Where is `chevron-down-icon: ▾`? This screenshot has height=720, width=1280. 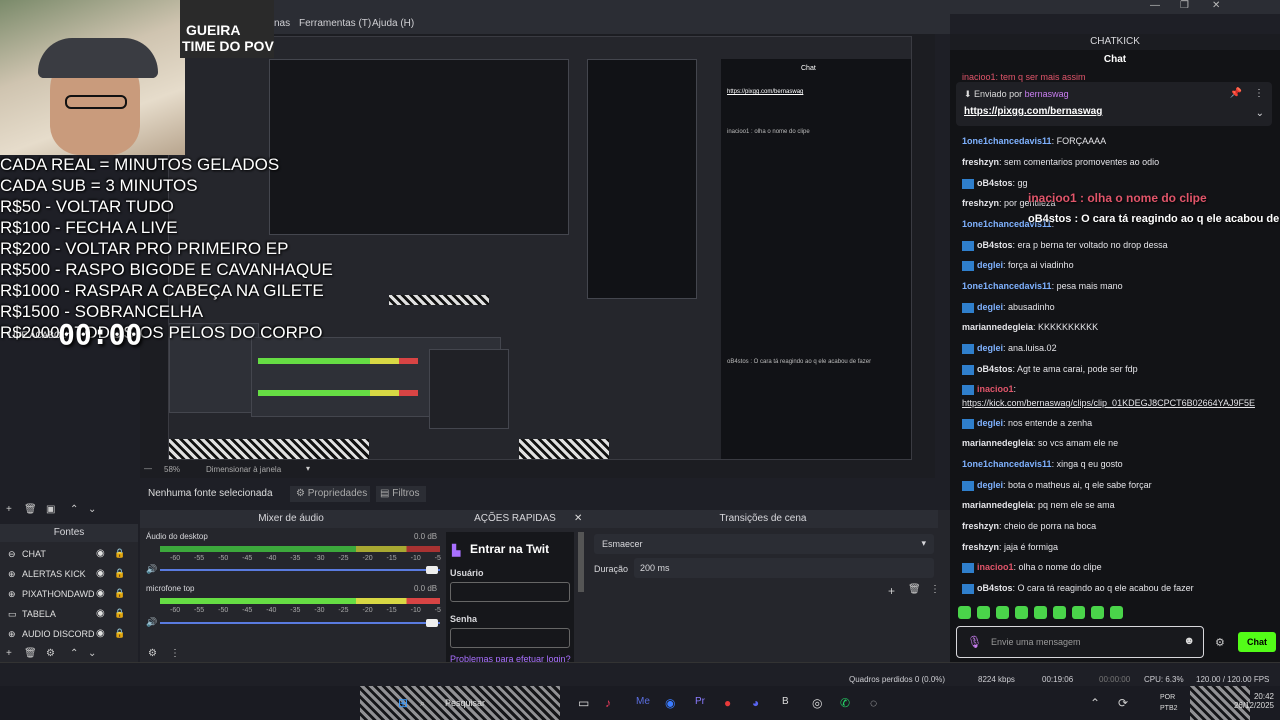 chevron-down-icon: ▾ is located at coordinates (308, 468).